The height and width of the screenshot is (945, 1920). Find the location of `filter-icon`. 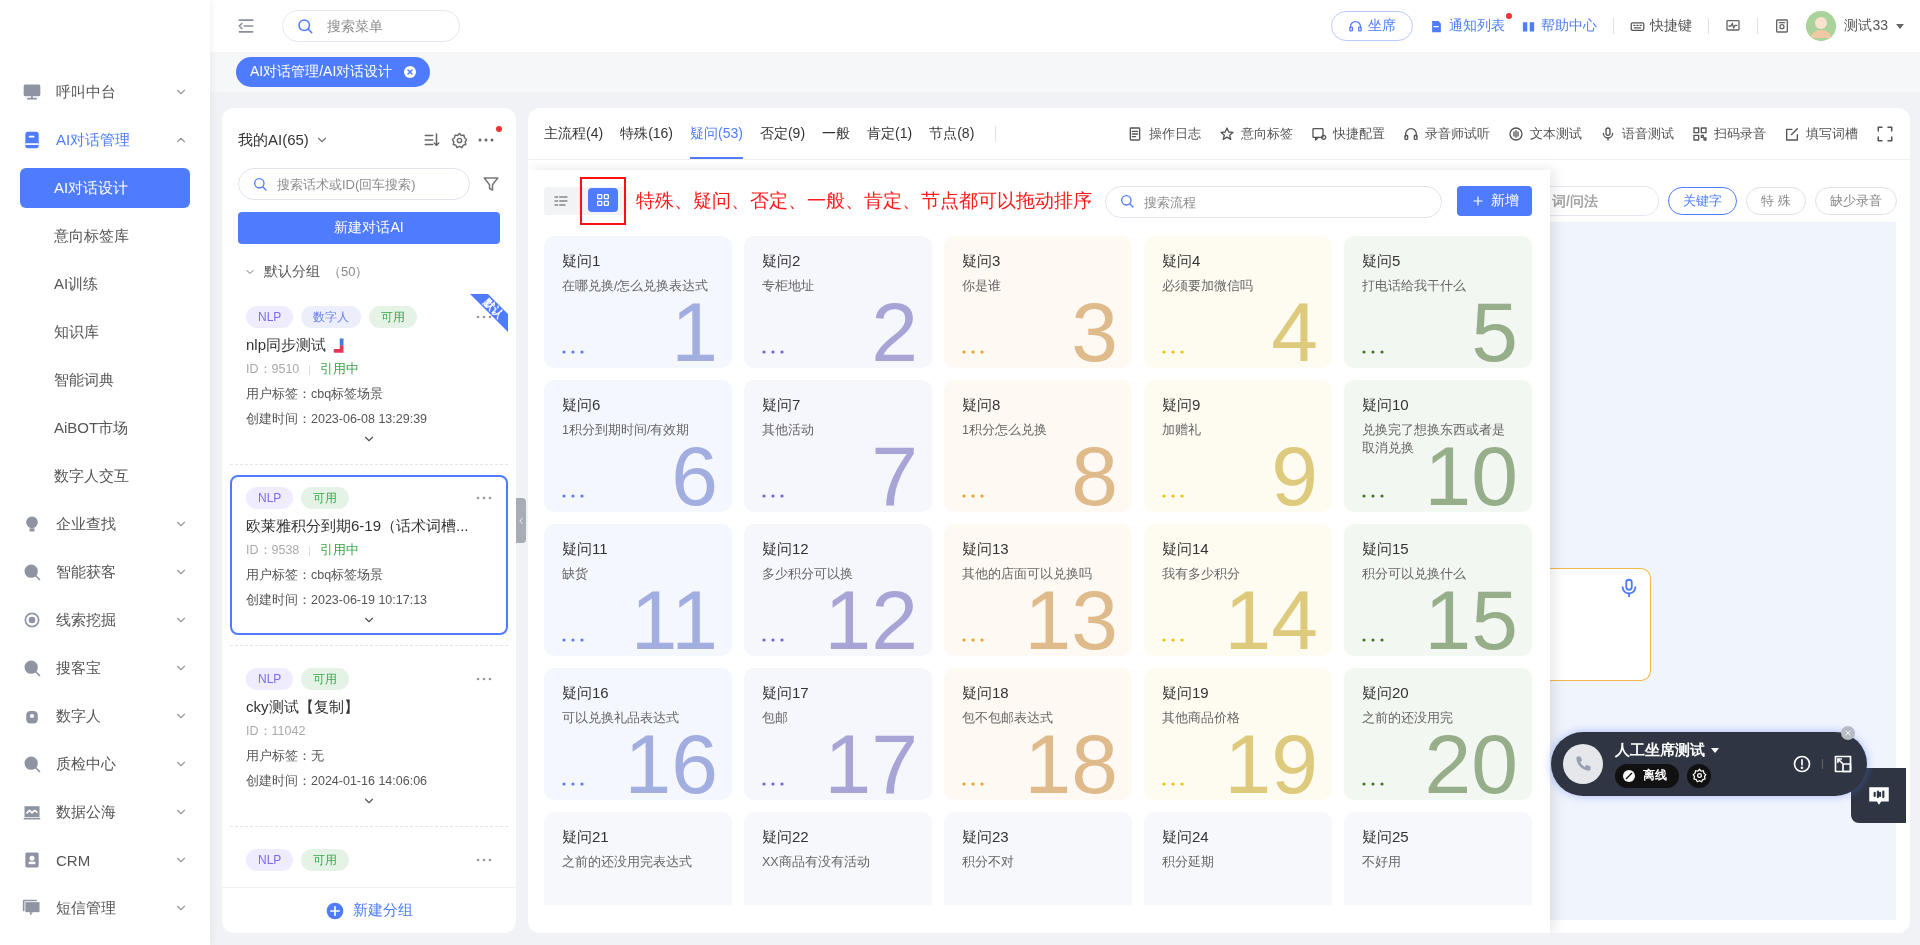

filter-icon is located at coordinates (491, 184).